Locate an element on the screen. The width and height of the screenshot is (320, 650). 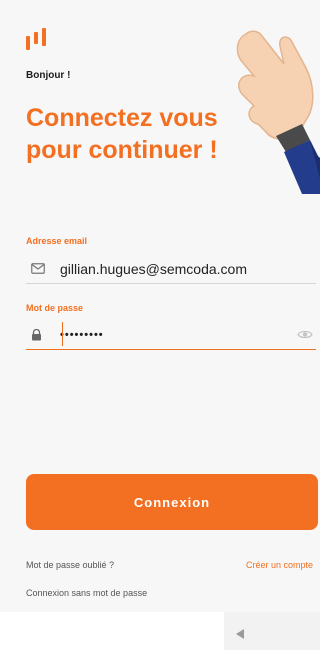
brand-logo-icon is located at coordinates (36, 39).